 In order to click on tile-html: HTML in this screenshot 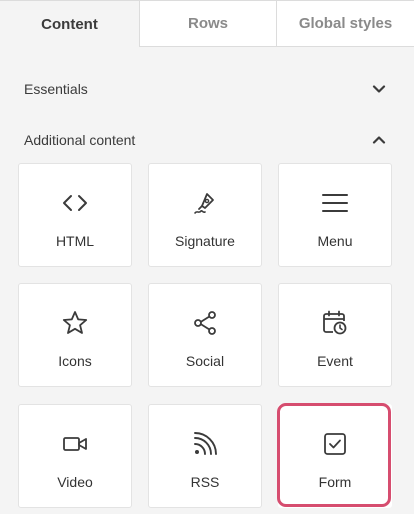, I will do `click(75, 215)`.